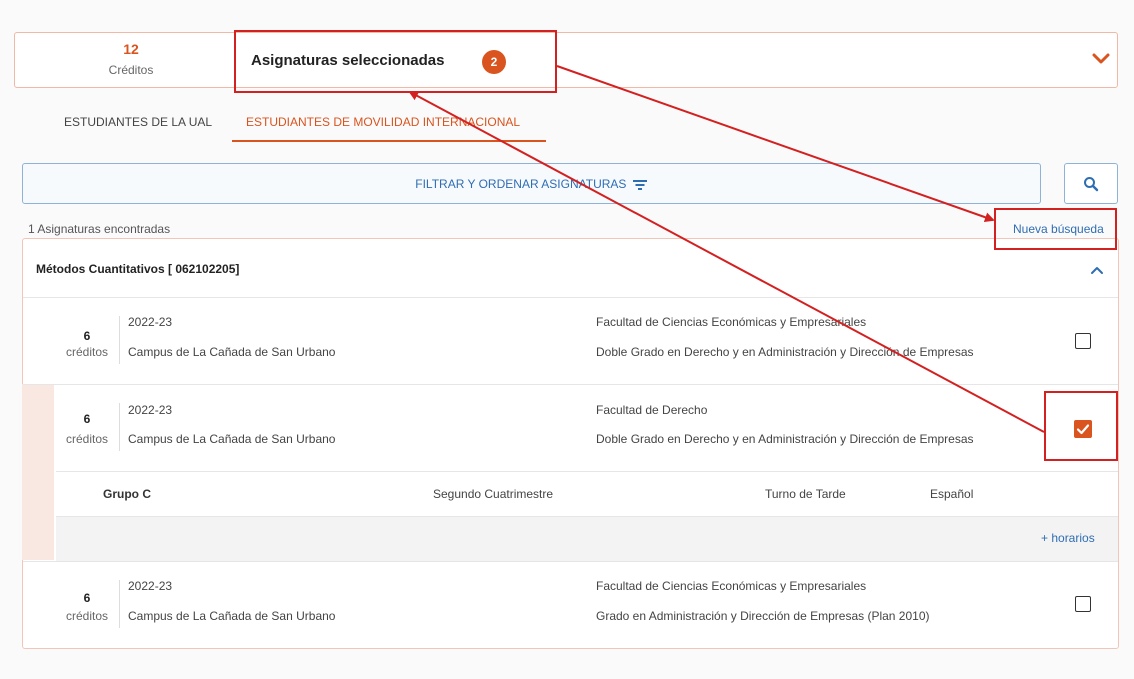 Image resolution: width=1134 pixels, height=679 pixels. What do you see at coordinates (652, 410) in the screenshot?
I see `row-faculty: Facultad de Derecho` at bounding box center [652, 410].